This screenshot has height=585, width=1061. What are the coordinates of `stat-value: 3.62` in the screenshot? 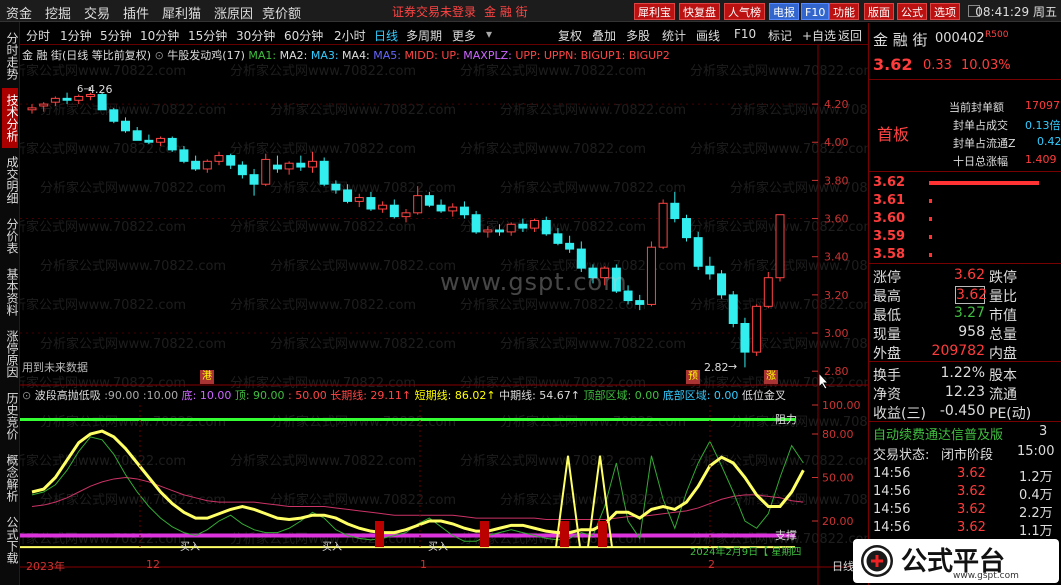 It's located at (971, 295).